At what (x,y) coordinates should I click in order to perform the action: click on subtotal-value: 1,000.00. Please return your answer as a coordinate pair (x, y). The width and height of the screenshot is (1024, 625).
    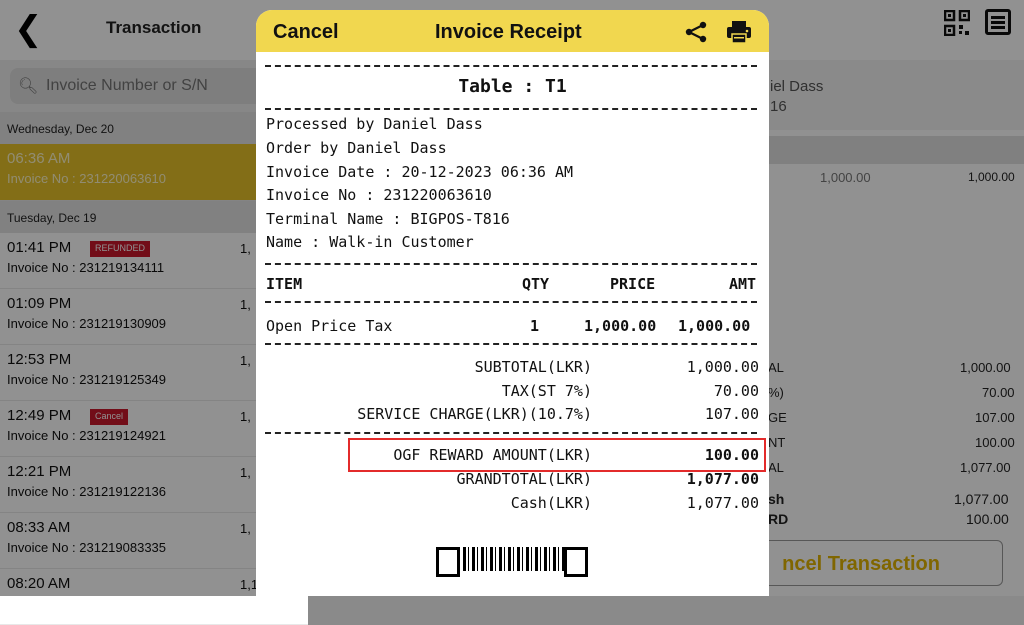
    Looking at the image, I should click on (722, 367).